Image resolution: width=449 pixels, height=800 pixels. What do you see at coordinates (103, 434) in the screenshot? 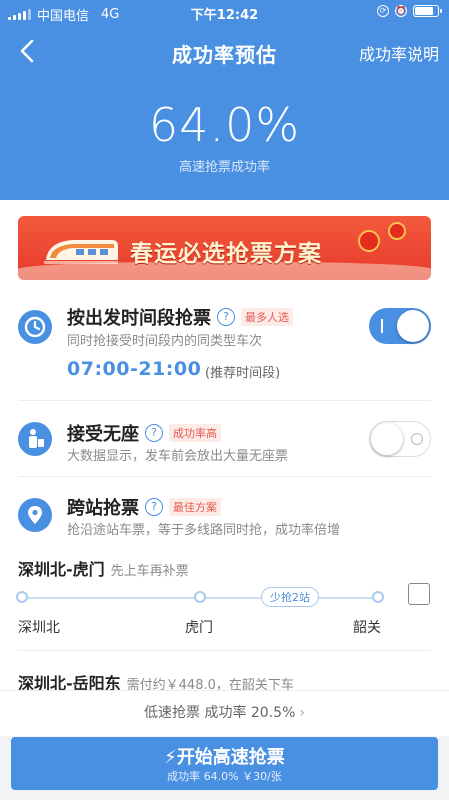
I see `option-title: 接受无座` at bounding box center [103, 434].